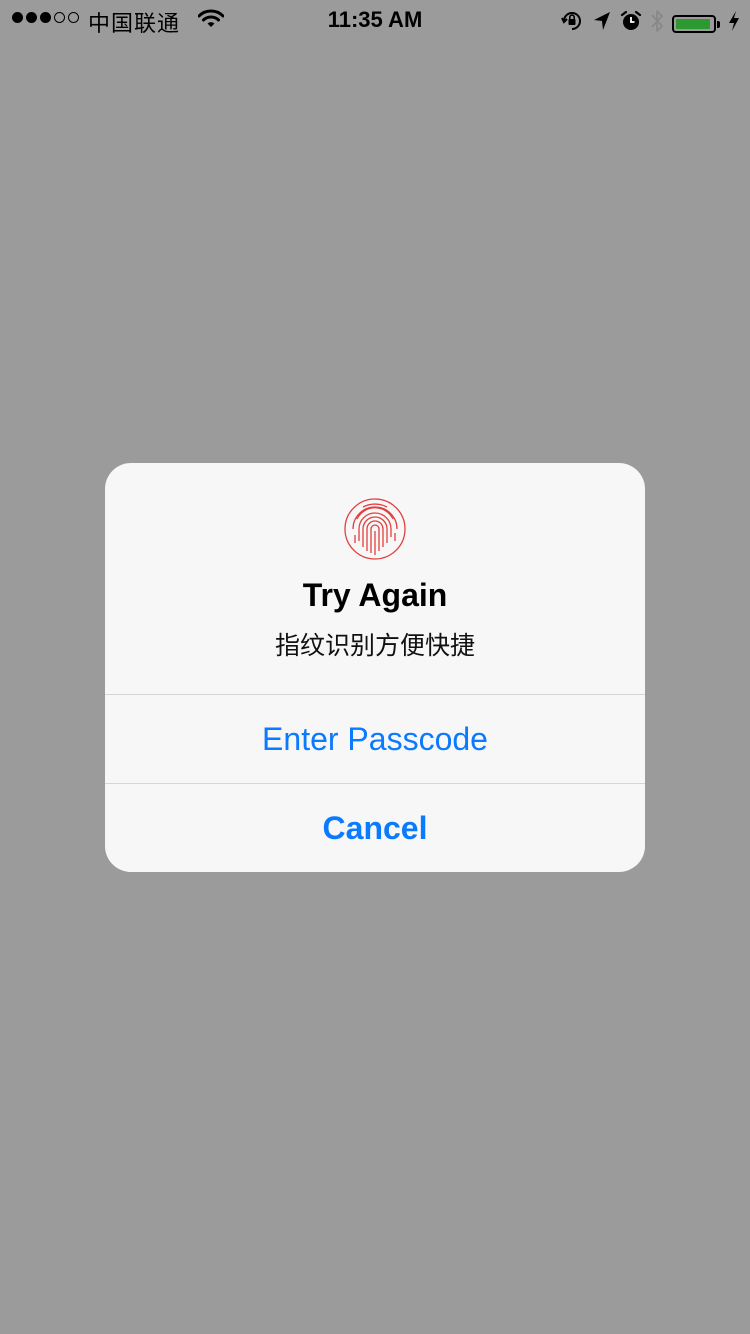 The width and height of the screenshot is (750, 1334). Describe the element at coordinates (375, 595) in the screenshot. I see `alert-title: Try Again` at that location.